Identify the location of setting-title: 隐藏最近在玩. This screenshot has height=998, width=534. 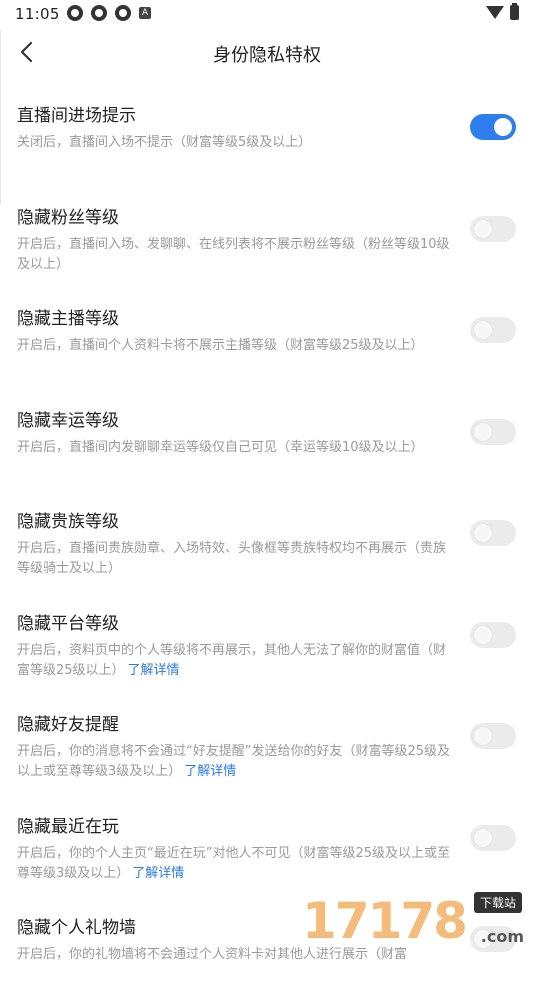
(68, 826).